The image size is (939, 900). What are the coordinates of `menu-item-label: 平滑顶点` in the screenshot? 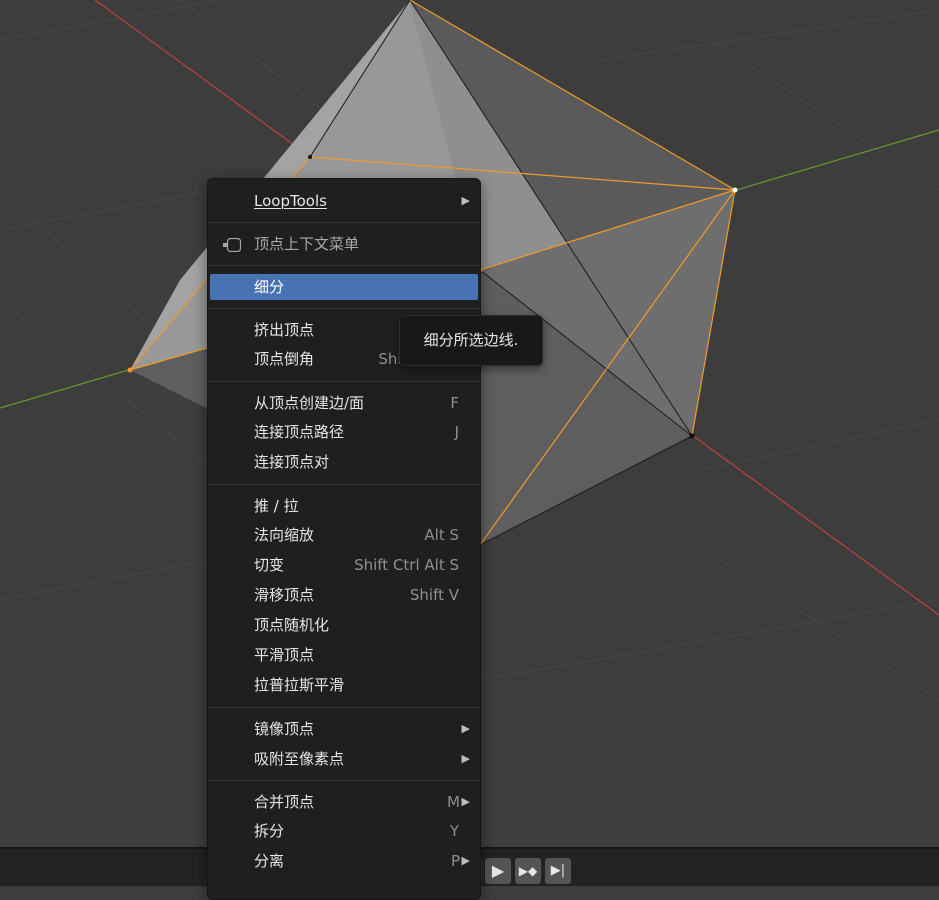 It's located at (284, 655).